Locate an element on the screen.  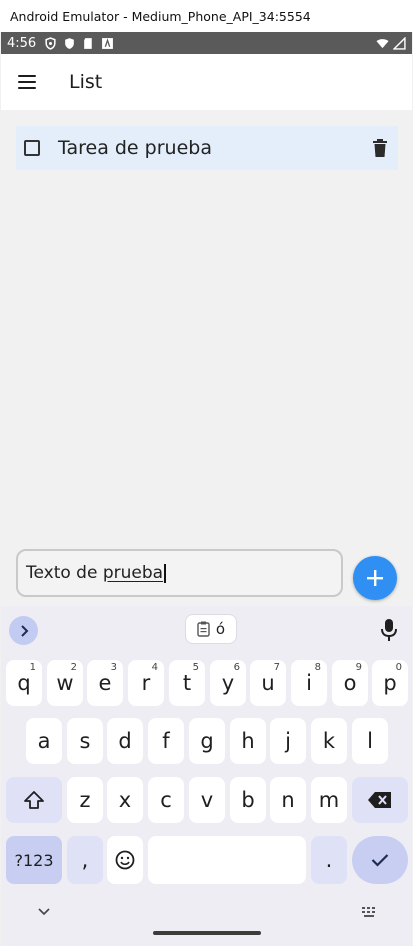
emoji-icon is located at coordinates (125, 860).